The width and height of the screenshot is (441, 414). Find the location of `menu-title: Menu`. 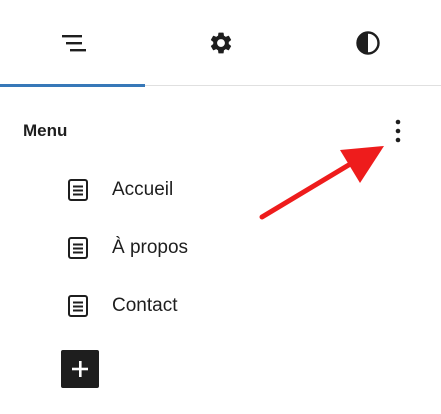

menu-title: Menu is located at coordinates (45, 130).